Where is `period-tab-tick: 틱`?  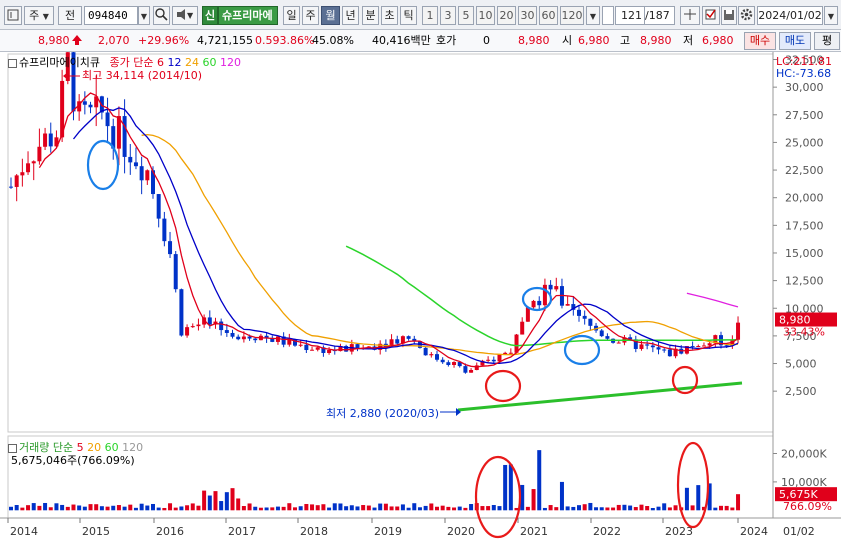
period-tab-tick: 틱 is located at coordinates (408, 15).